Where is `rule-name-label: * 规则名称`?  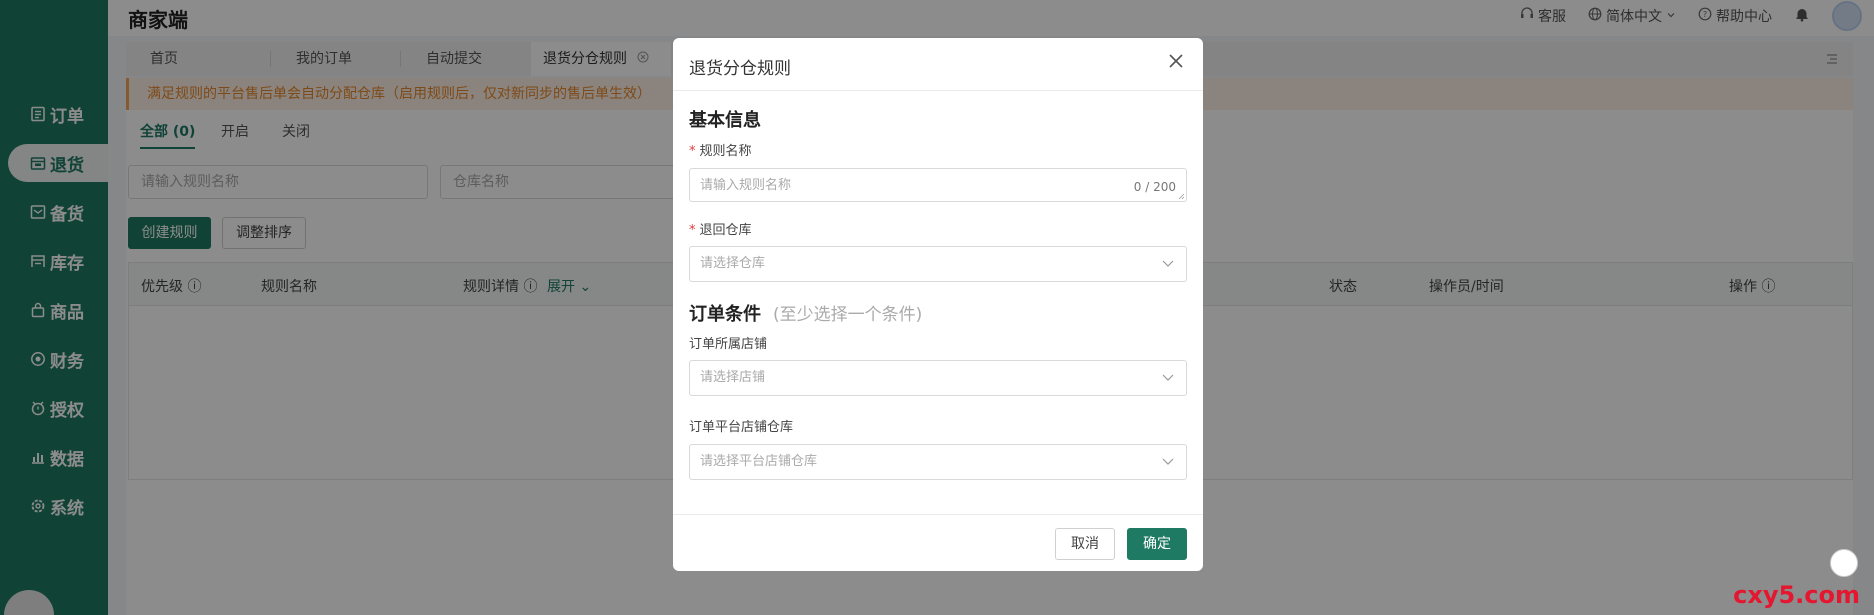 rule-name-label: * 规则名称 is located at coordinates (720, 151).